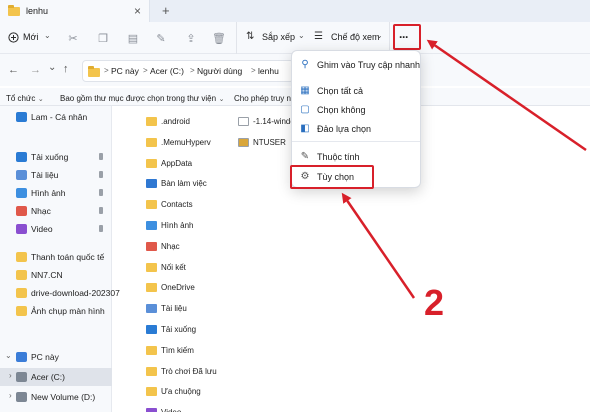 The height and width of the screenshot is (412, 590). What do you see at coordinates (434, 302) in the screenshot?
I see `step-number-label: 2` at bounding box center [434, 302].